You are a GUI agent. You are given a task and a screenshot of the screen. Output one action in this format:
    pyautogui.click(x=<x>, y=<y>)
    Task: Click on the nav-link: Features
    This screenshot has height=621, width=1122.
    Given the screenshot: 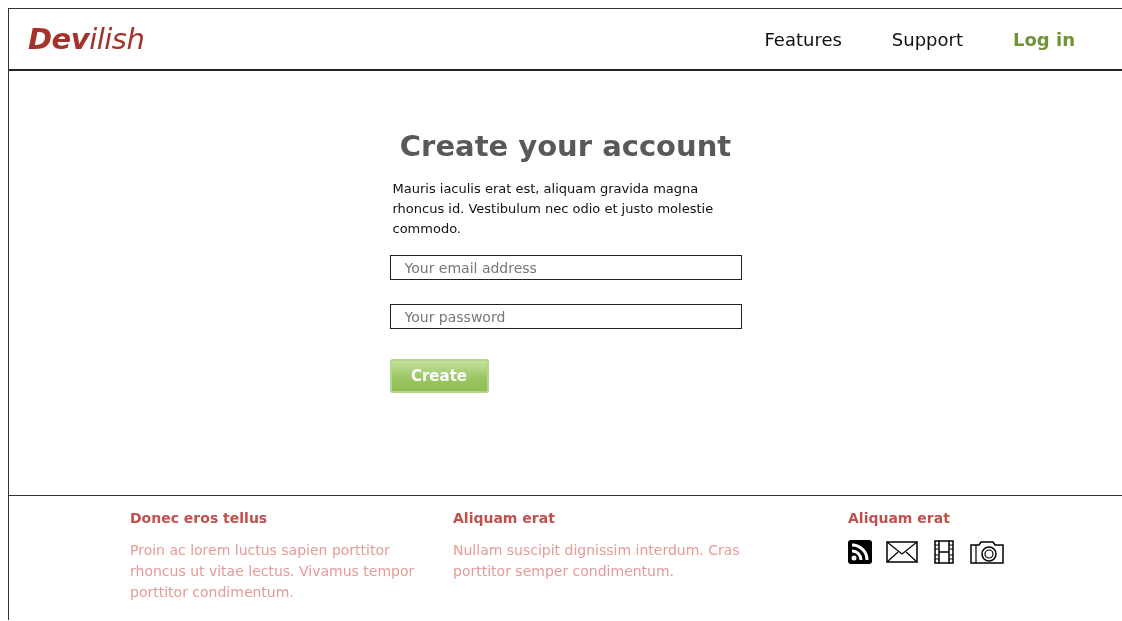 What is the action you would take?
    pyautogui.click(x=803, y=39)
    